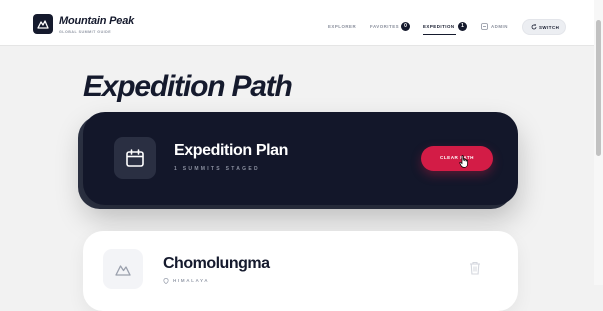  What do you see at coordinates (549, 27) in the screenshot?
I see `switch-label: SWITCH` at bounding box center [549, 27].